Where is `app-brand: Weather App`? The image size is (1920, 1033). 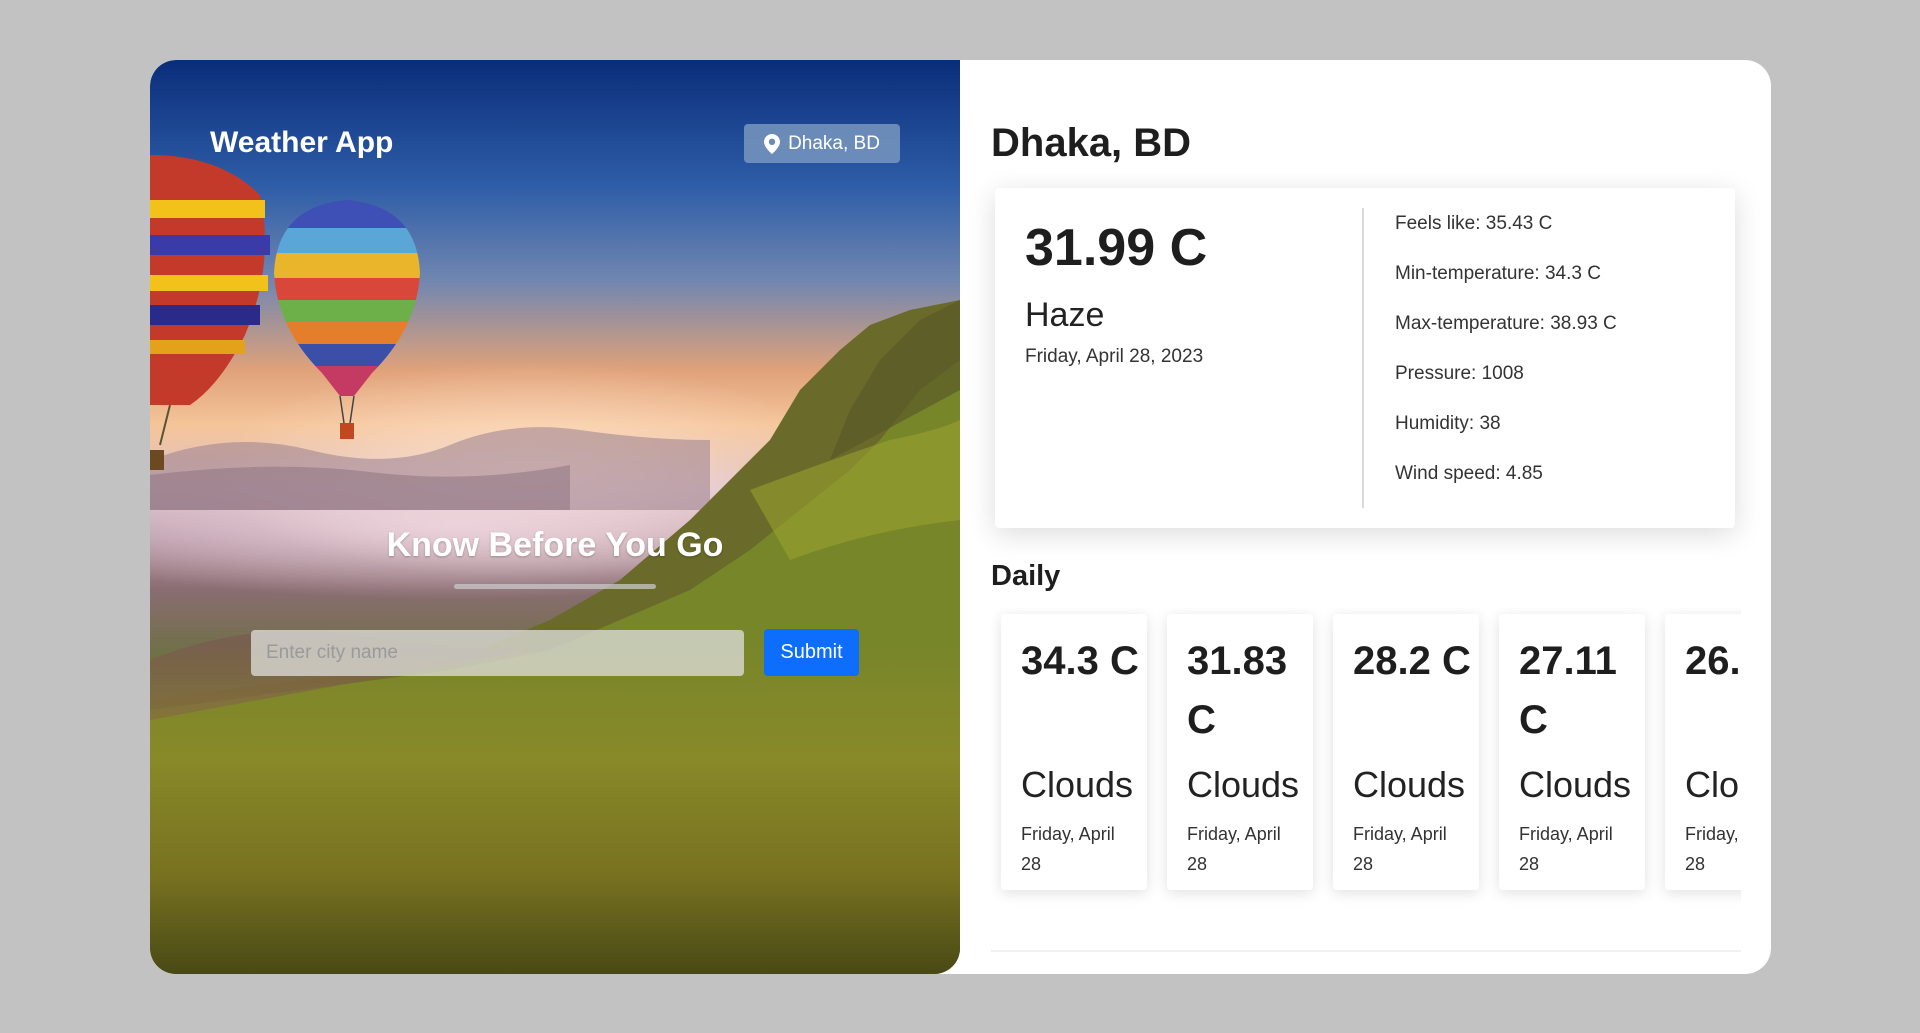 app-brand: Weather App is located at coordinates (302, 142).